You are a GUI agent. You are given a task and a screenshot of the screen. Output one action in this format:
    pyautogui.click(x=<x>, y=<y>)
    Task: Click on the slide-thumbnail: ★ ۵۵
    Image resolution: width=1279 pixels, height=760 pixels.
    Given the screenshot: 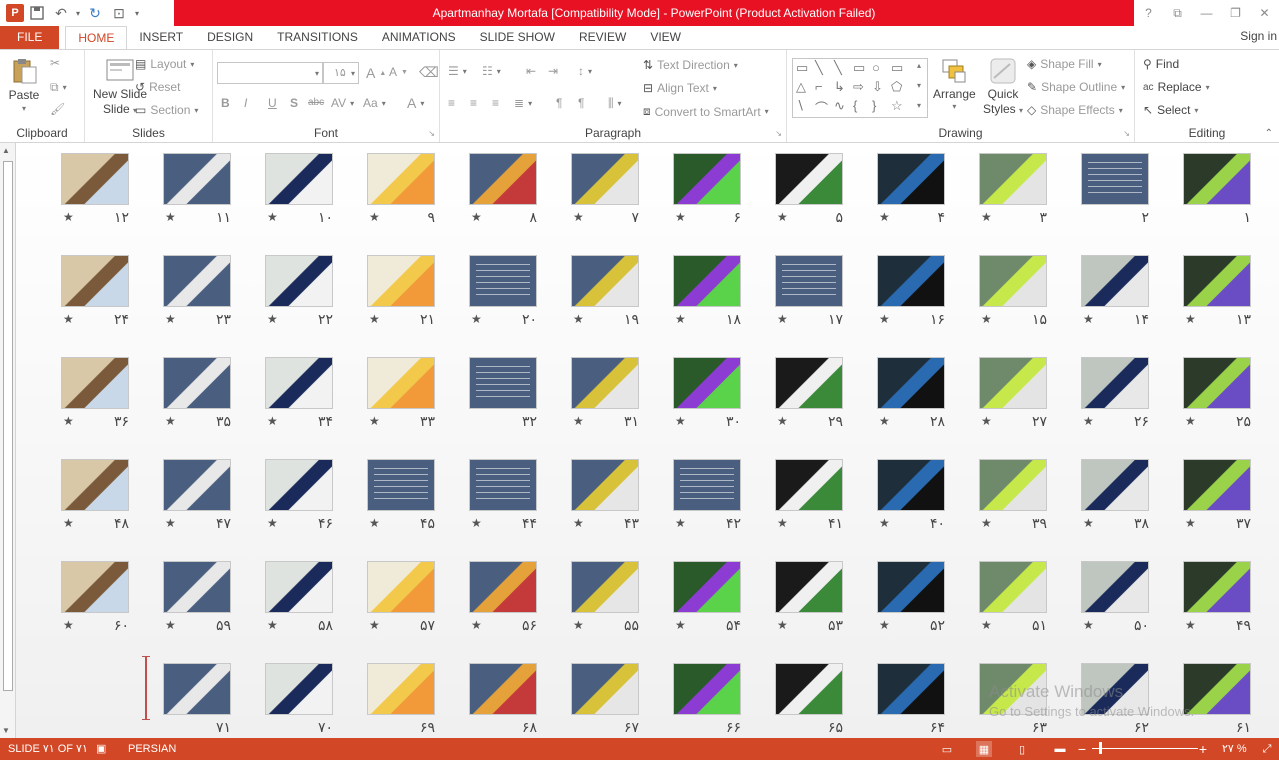 What is the action you would take?
    pyautogui.click(x=605, y=597)
    